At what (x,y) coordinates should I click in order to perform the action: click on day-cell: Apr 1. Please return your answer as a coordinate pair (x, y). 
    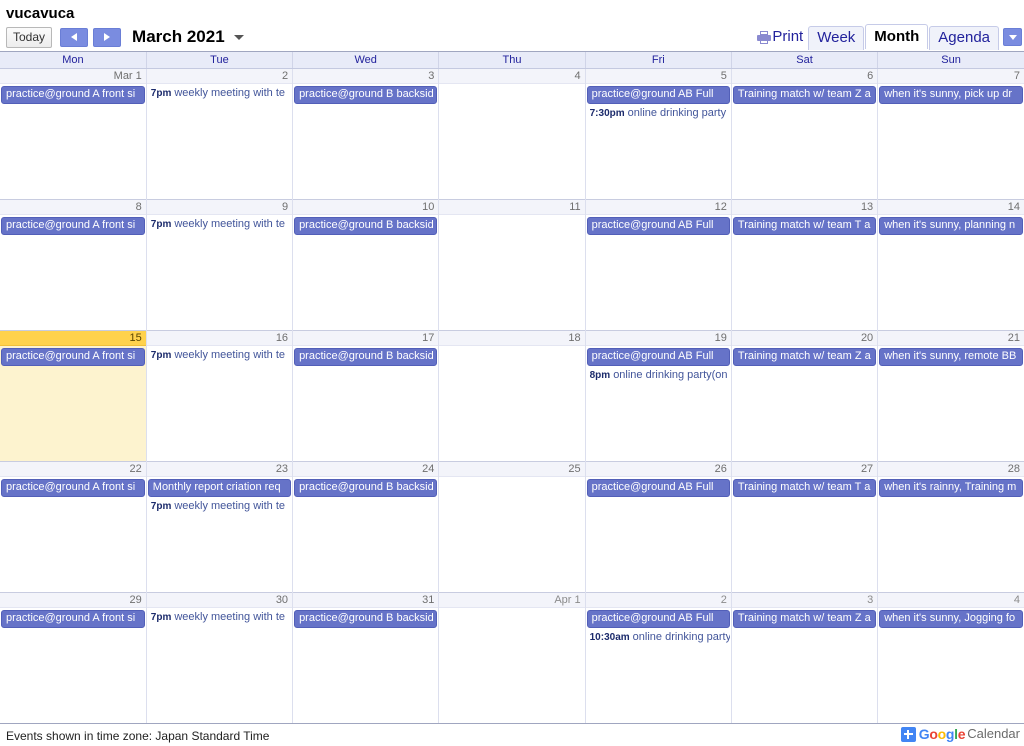
    Looking at the image, I should click on (512, 657).